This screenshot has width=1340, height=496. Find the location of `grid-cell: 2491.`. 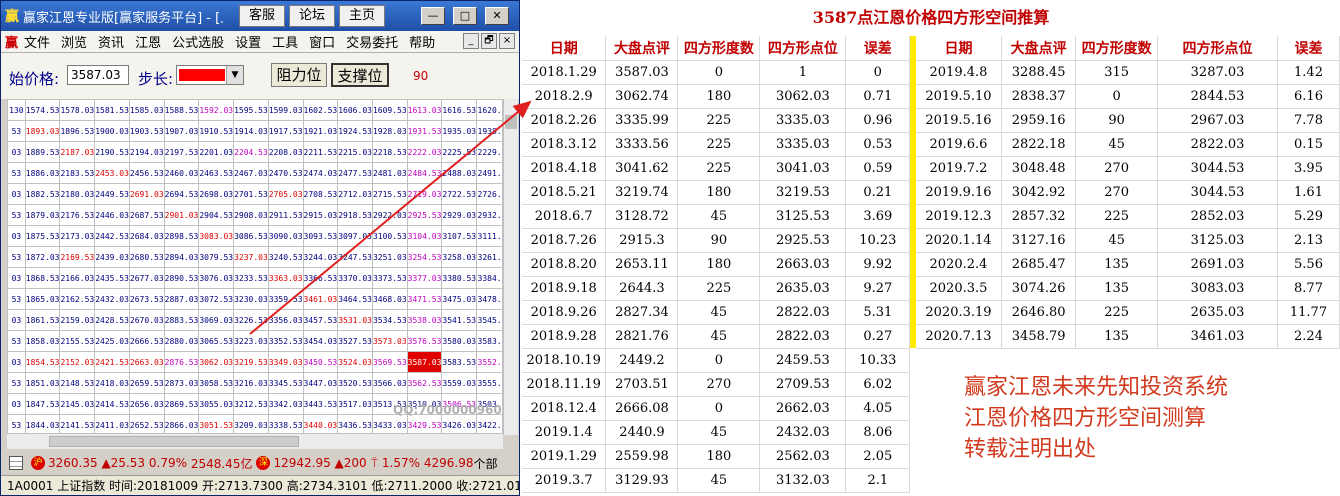

grid-cell: 2491. is located at coordinates (489, 173).